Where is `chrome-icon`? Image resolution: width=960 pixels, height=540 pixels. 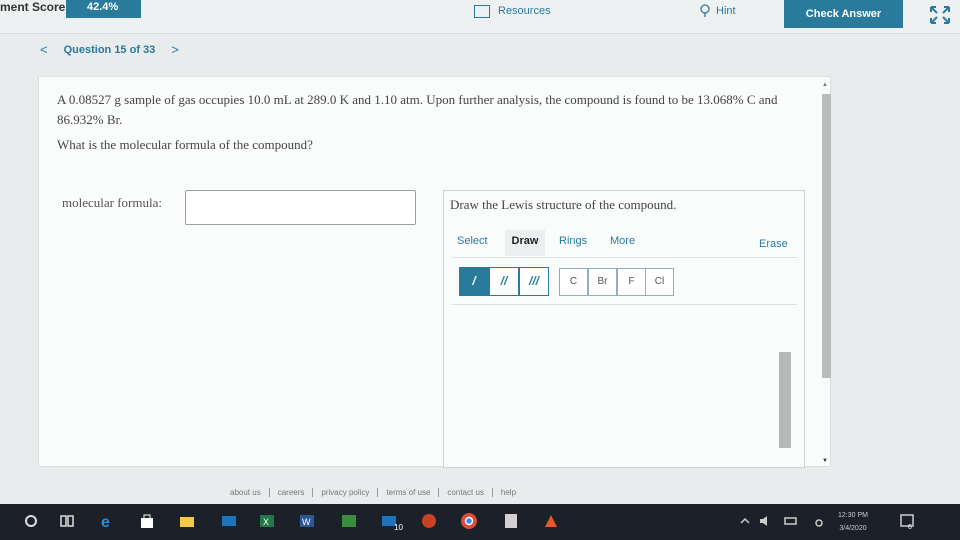
chrome-icon is located at coordinates (469, 521).